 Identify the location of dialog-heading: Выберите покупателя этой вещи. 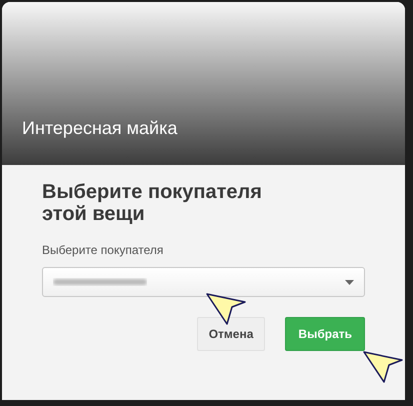
(152, 203).